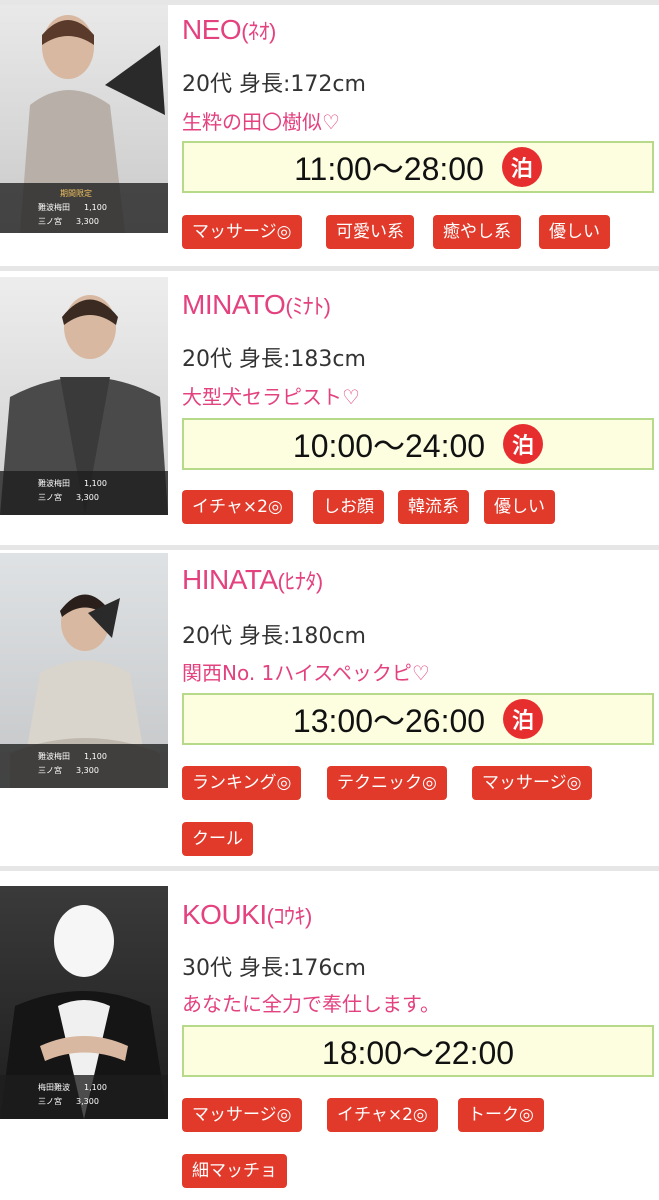 The width and height of the screenshot is (659, 1200). What do you see at coordinates (224, 914) in the screenshot?
I see `name-text: KOUKI` at bounding box center [224, 914].